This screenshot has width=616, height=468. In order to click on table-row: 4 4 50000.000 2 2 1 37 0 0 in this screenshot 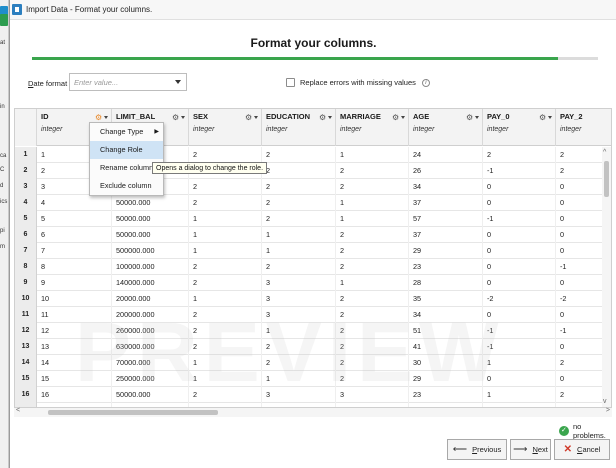, I will do `click(313, 203)`.